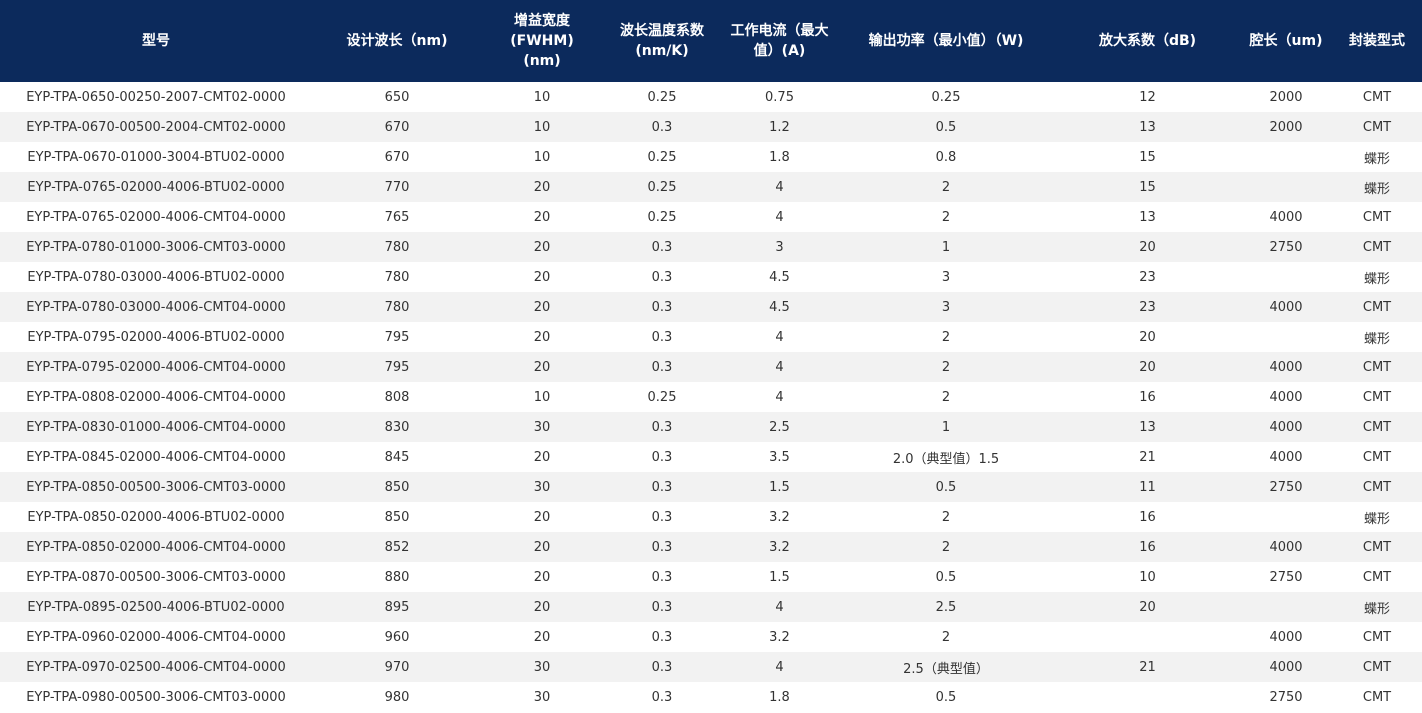 The height and width of the screenshot is (713, 1422). I want to click on cell-operating-current: 1.8, so click(779, 697).